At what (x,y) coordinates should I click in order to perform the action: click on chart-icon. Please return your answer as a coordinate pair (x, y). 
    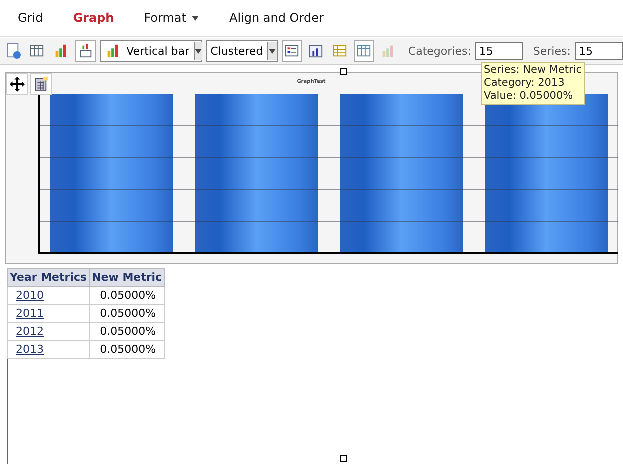
    Looking at the image, I should click on (316, 51).